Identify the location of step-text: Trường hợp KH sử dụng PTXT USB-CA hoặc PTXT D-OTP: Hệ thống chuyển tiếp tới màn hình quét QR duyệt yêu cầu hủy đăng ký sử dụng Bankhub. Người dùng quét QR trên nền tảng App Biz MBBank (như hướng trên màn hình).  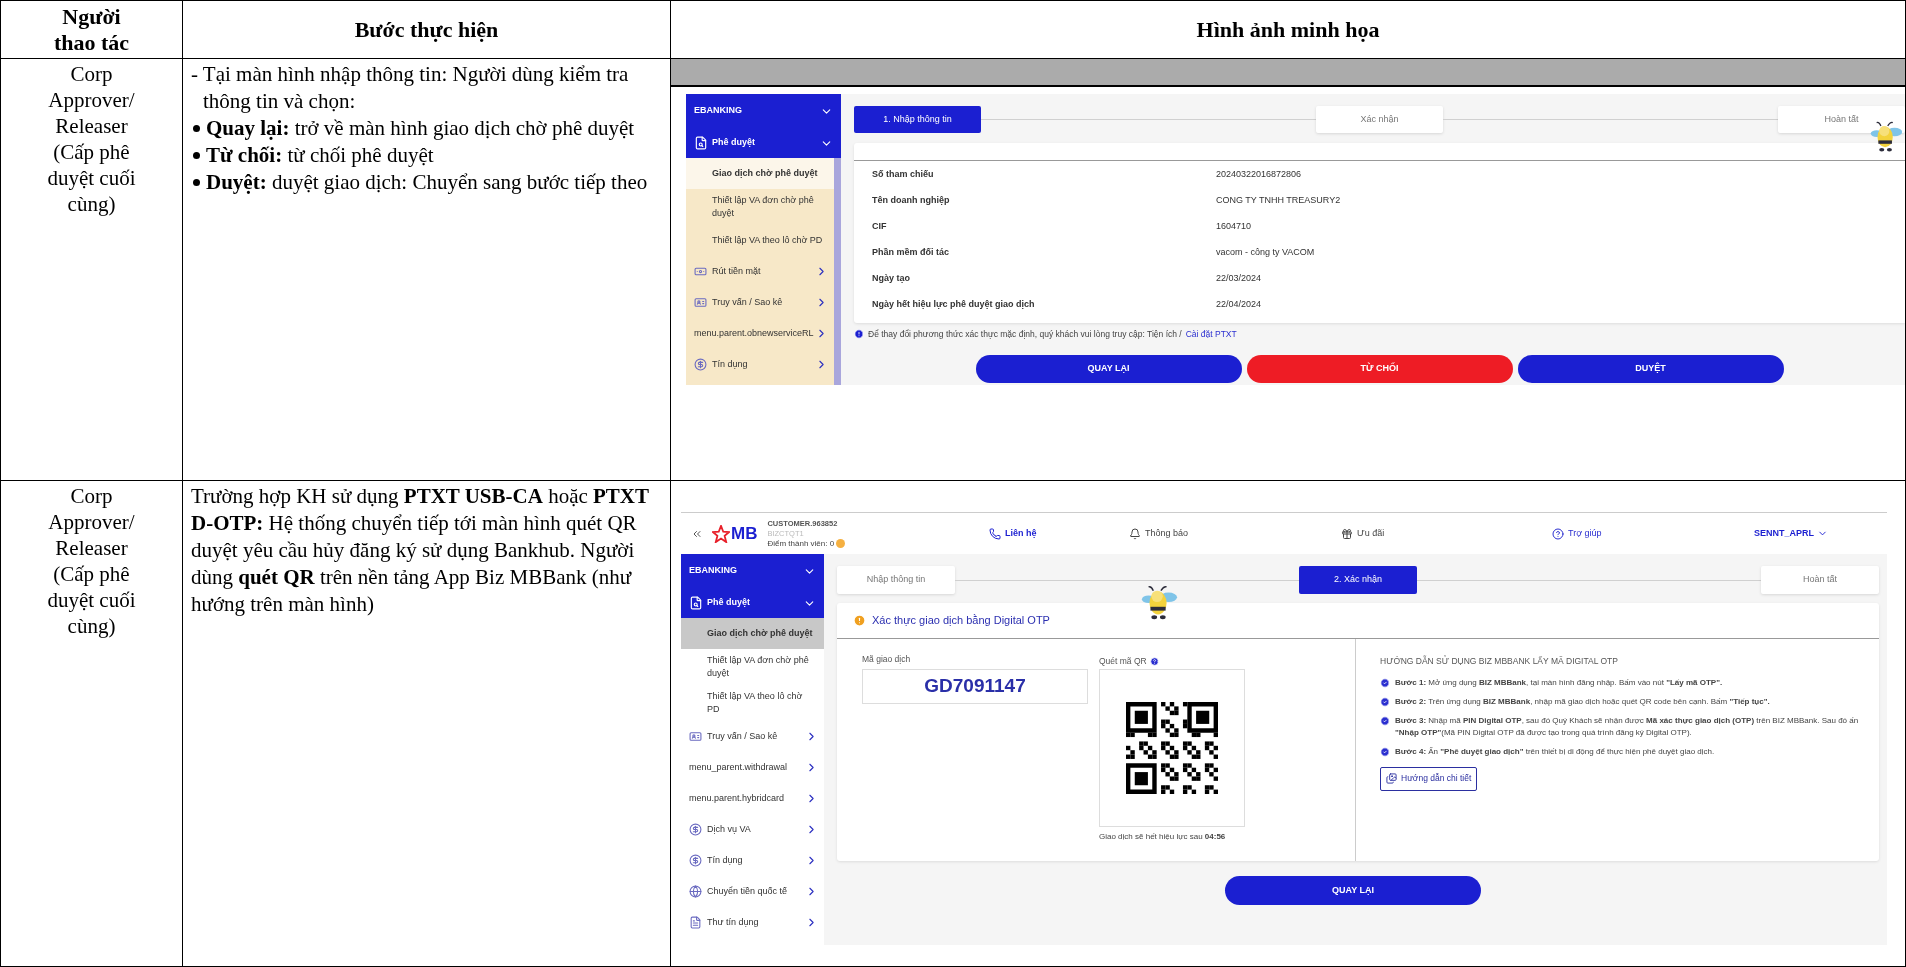
(420, 550).